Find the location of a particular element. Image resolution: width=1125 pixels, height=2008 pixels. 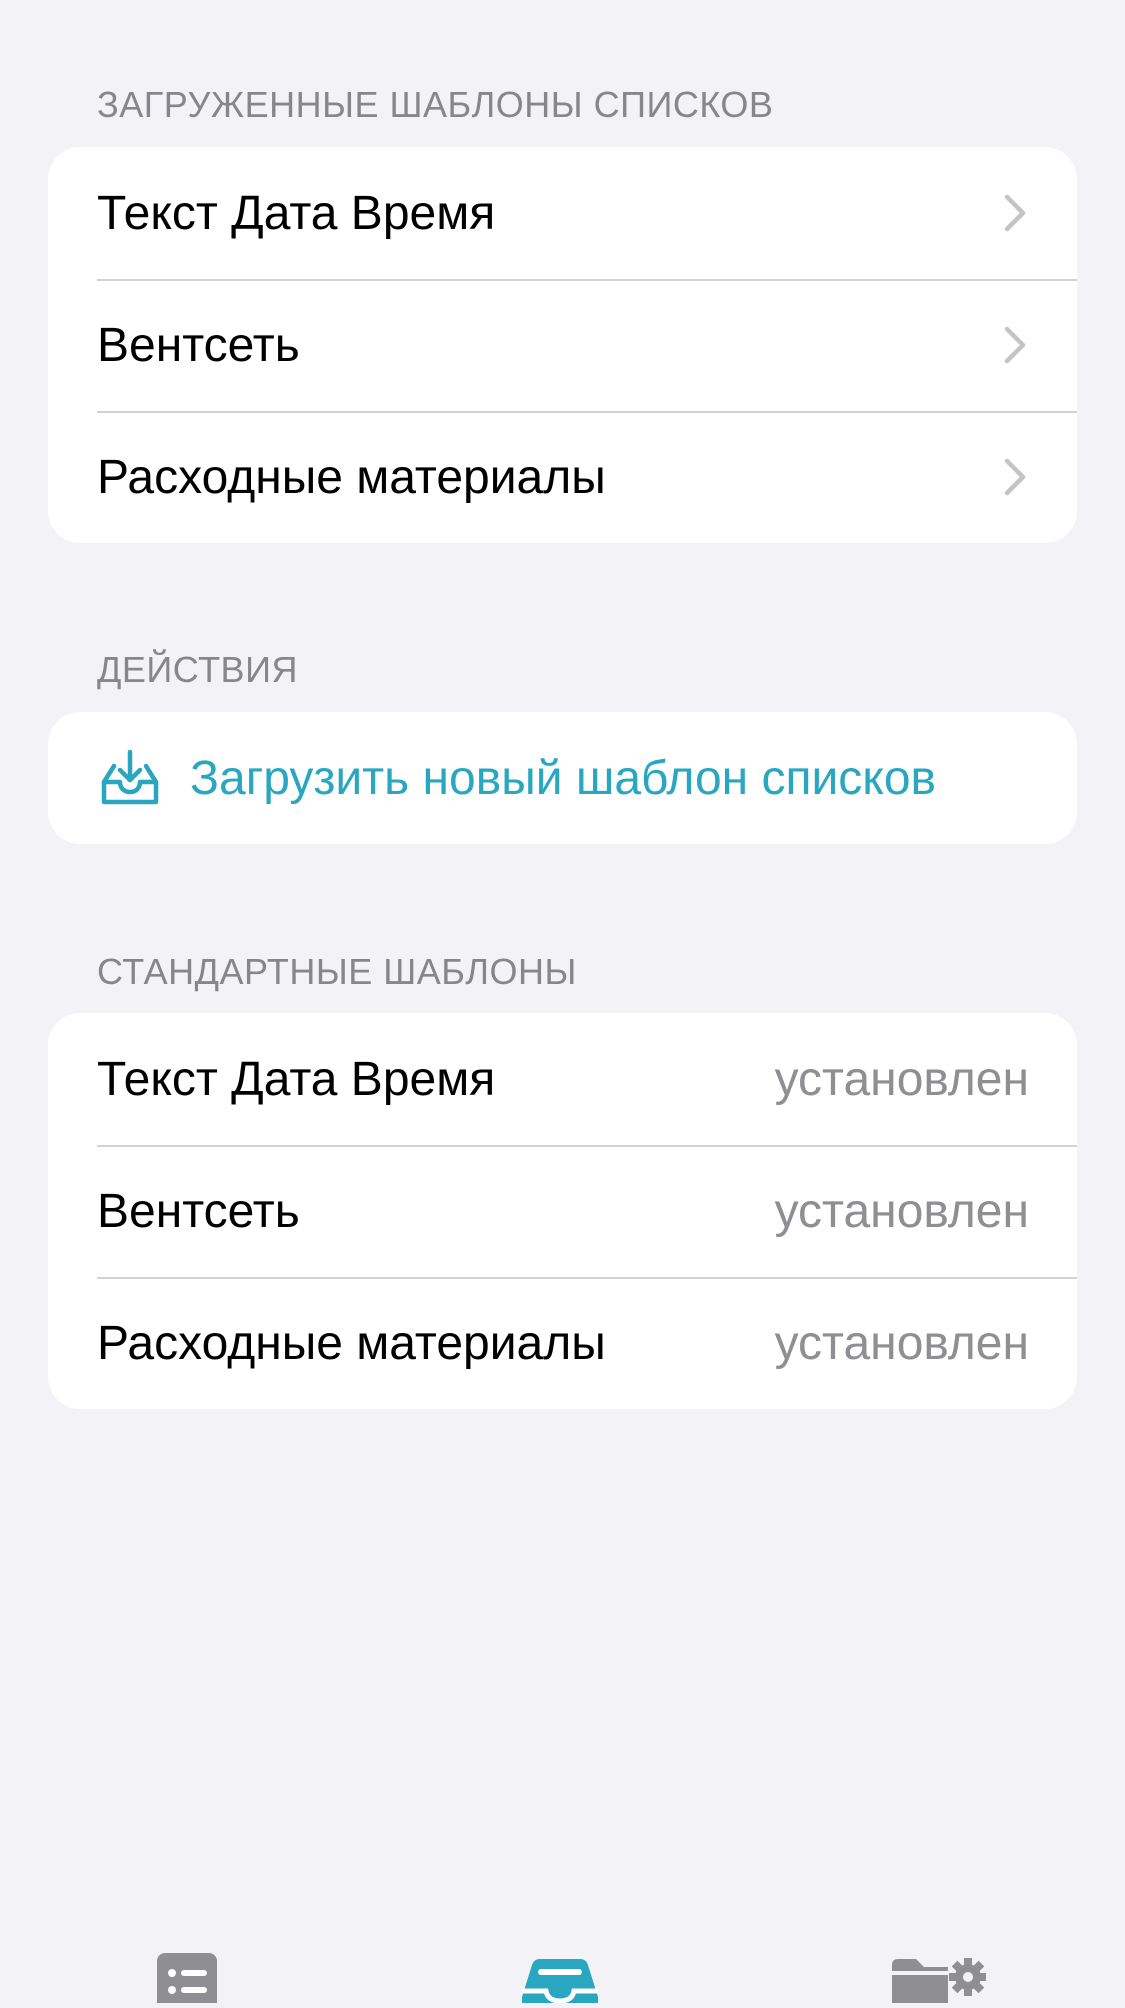

section-header-actions: ДЕЙСТВИЯ is located at coordinates (197, 669).